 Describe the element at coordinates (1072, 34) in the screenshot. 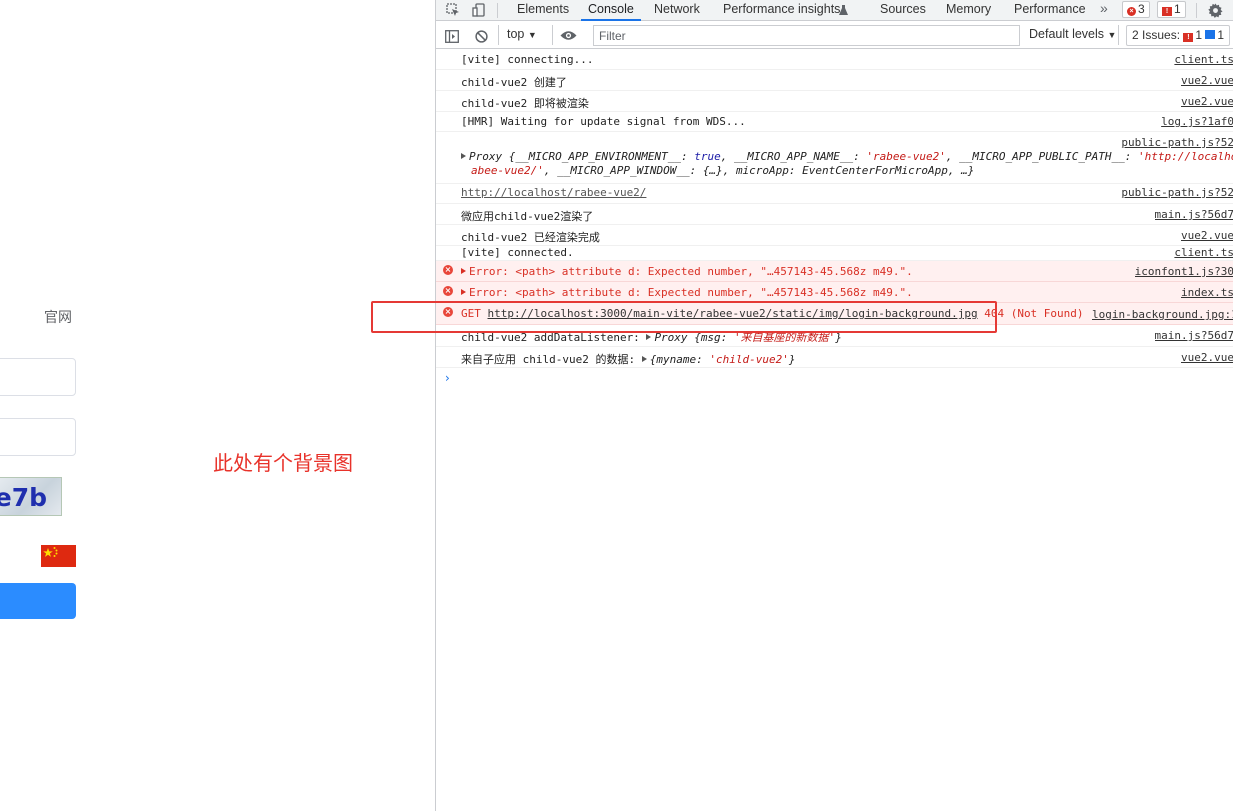

I see `log-levels-select: Default levels ▼` at that location.